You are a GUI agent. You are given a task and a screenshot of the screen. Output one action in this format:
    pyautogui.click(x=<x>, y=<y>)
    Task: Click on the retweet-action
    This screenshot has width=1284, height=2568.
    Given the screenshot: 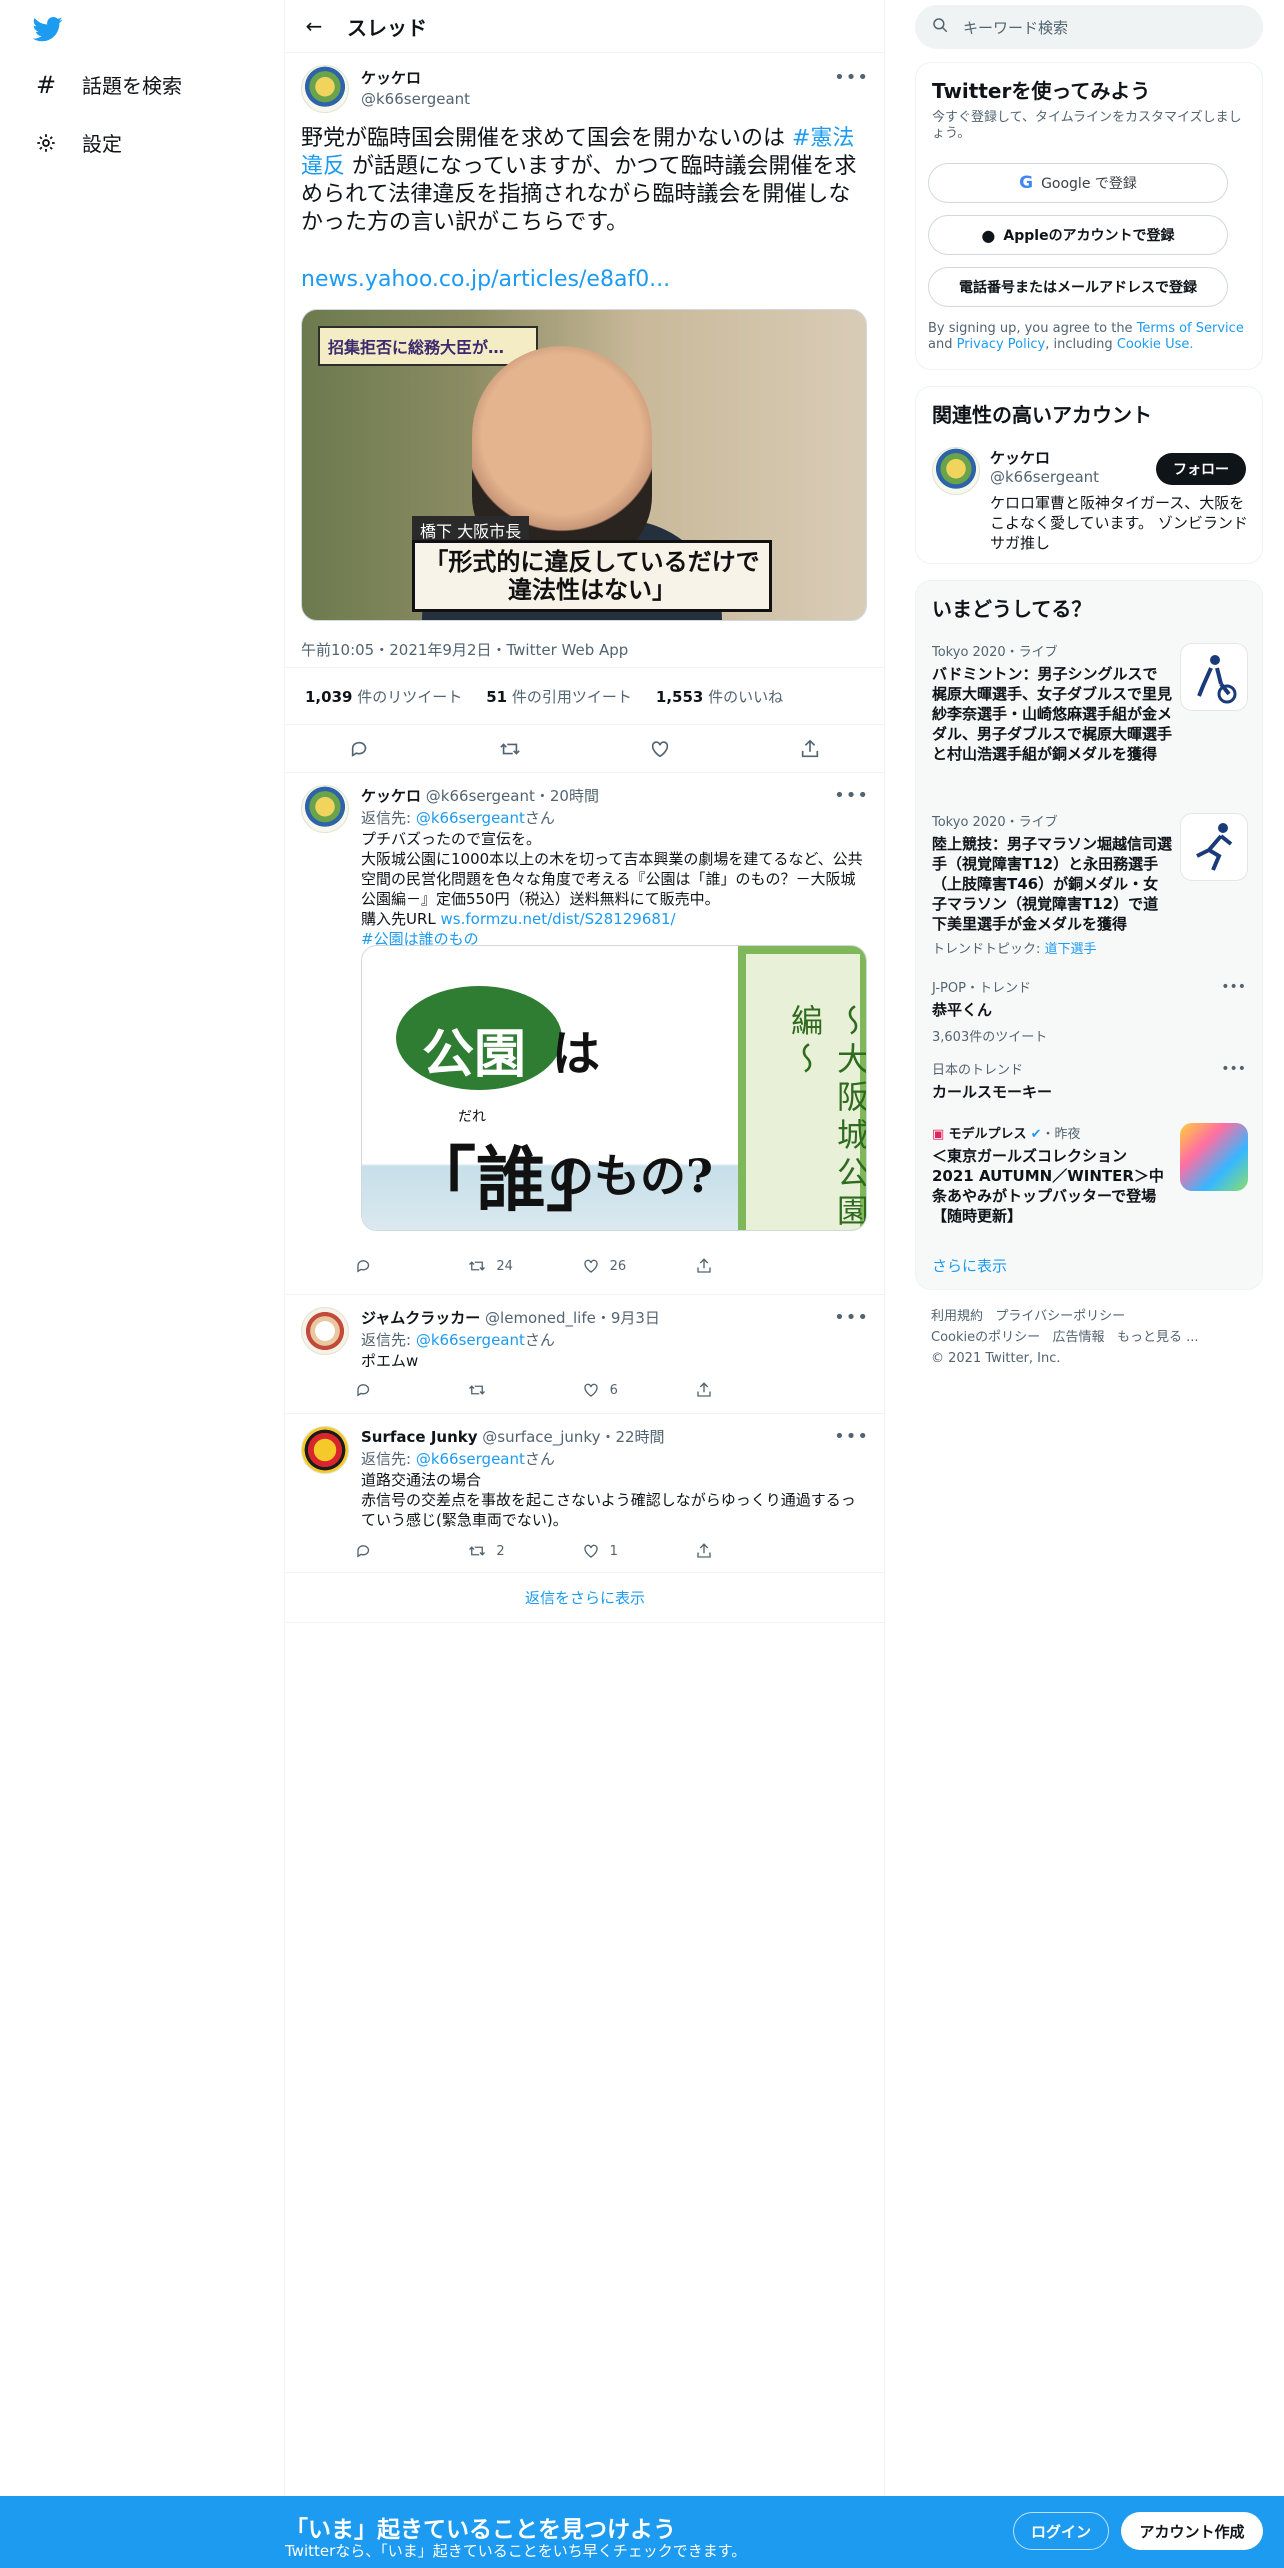 What is the action you would take?
    pyautogui.click(x=518, y=1390)
    